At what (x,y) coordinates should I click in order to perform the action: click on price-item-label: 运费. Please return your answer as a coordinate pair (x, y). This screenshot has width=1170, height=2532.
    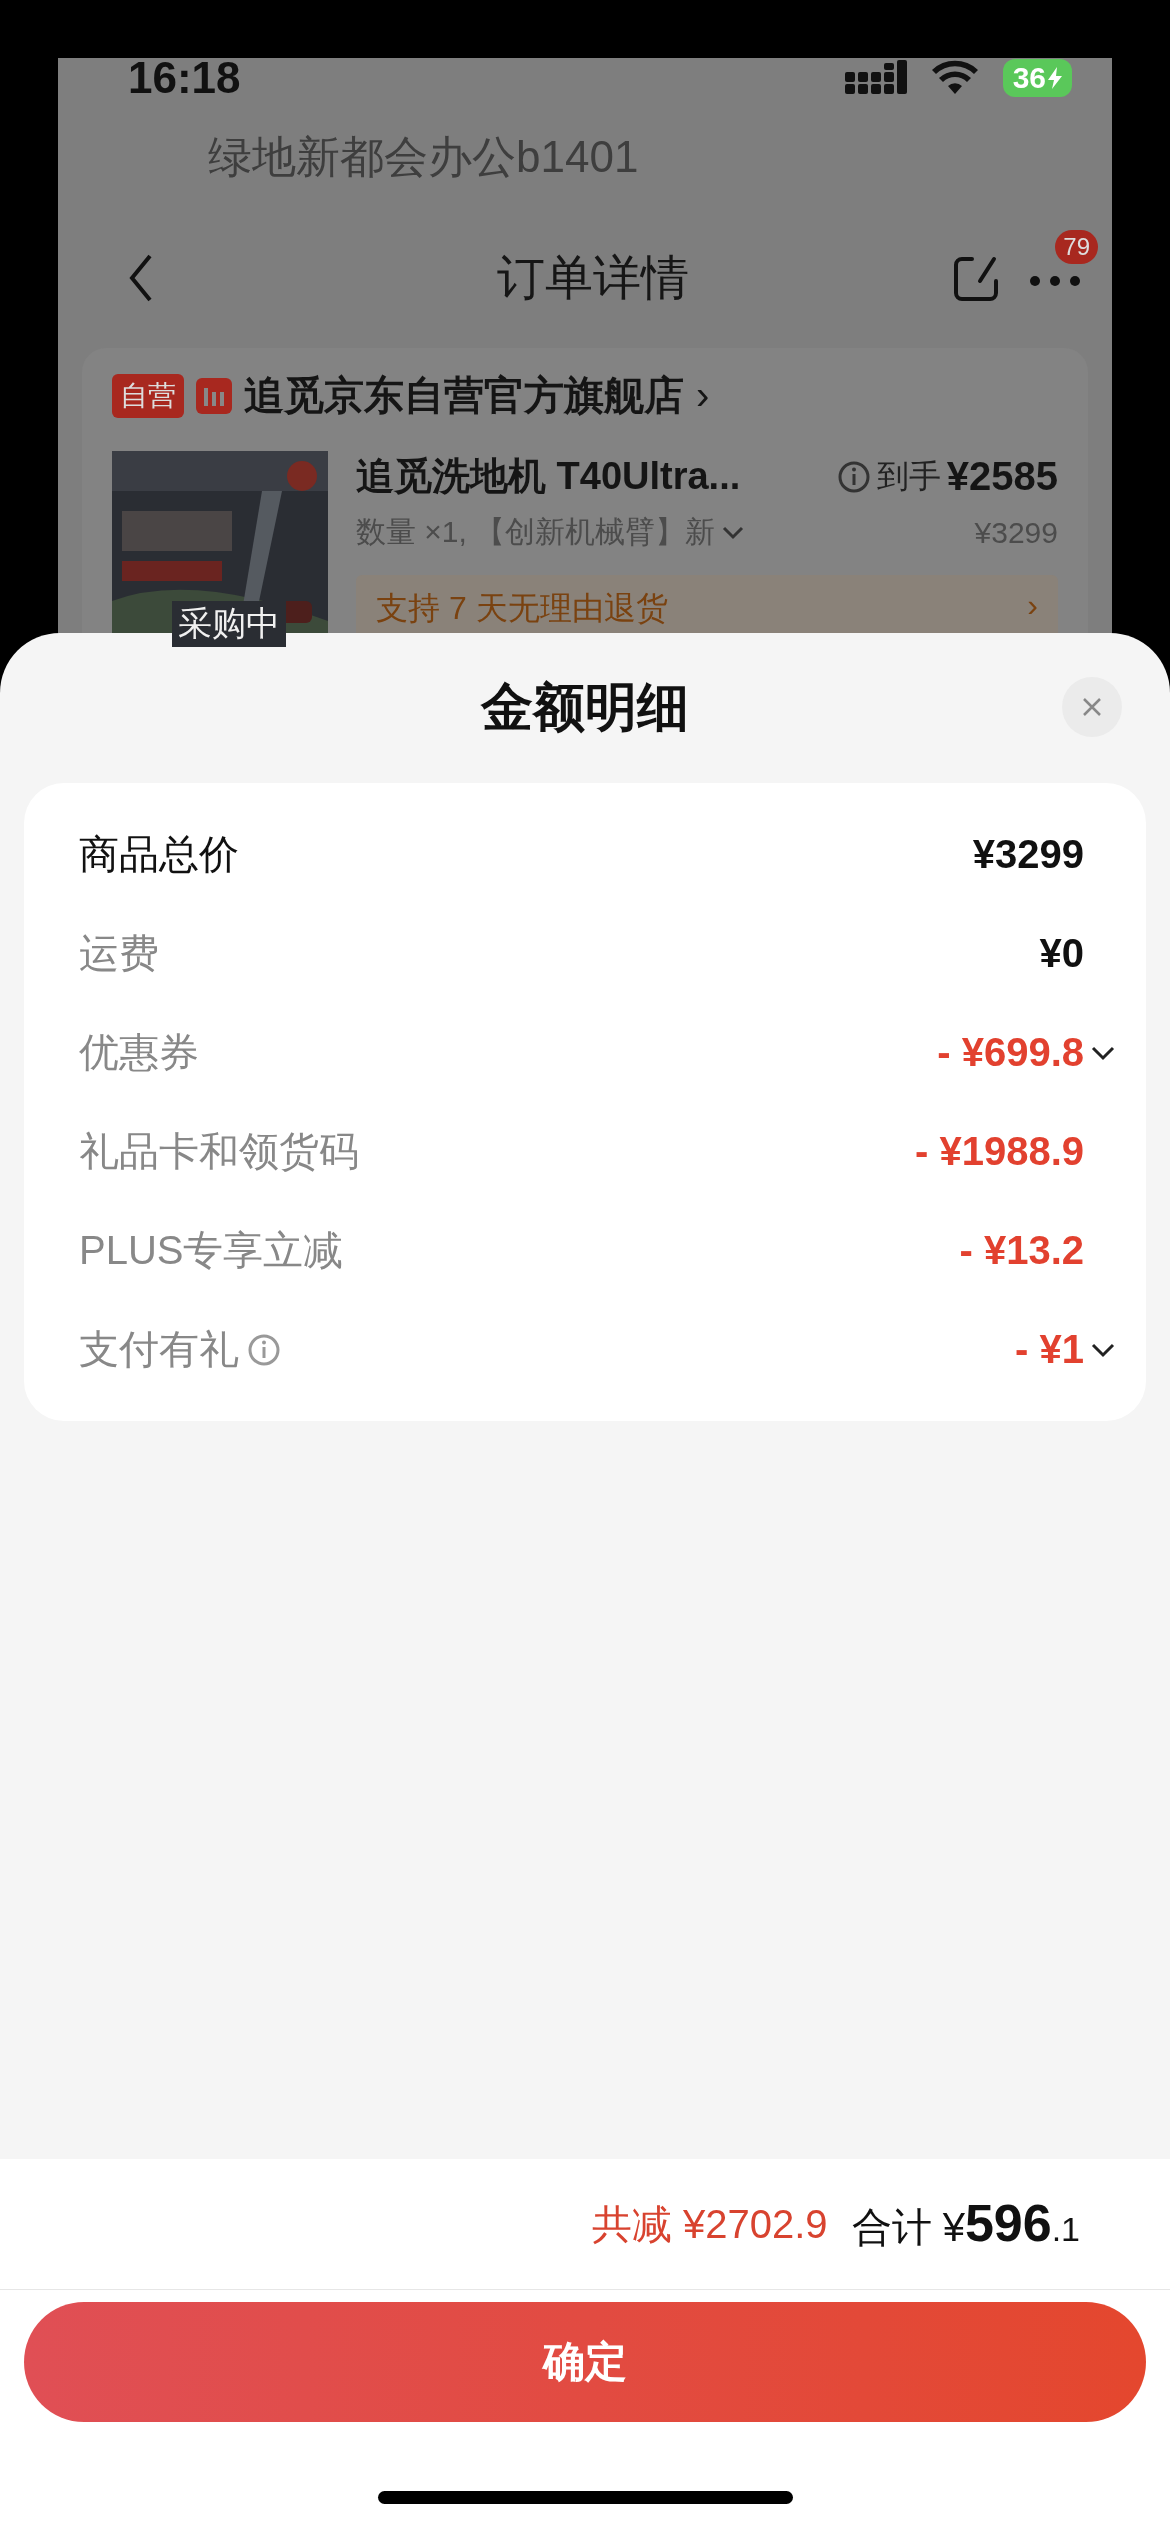
    Looking at the image, I should click on (119, 953).